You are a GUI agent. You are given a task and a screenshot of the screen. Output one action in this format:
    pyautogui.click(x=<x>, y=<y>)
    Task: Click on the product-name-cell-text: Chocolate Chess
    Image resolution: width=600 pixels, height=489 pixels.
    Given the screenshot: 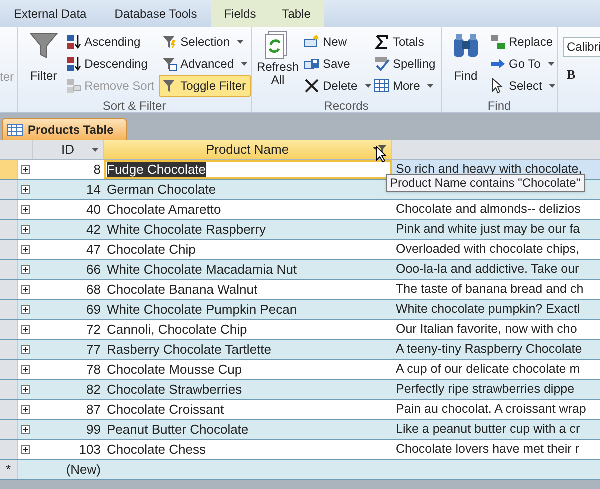 What is the action you would take?
    pyautogui.click(x=156, y=449)
    